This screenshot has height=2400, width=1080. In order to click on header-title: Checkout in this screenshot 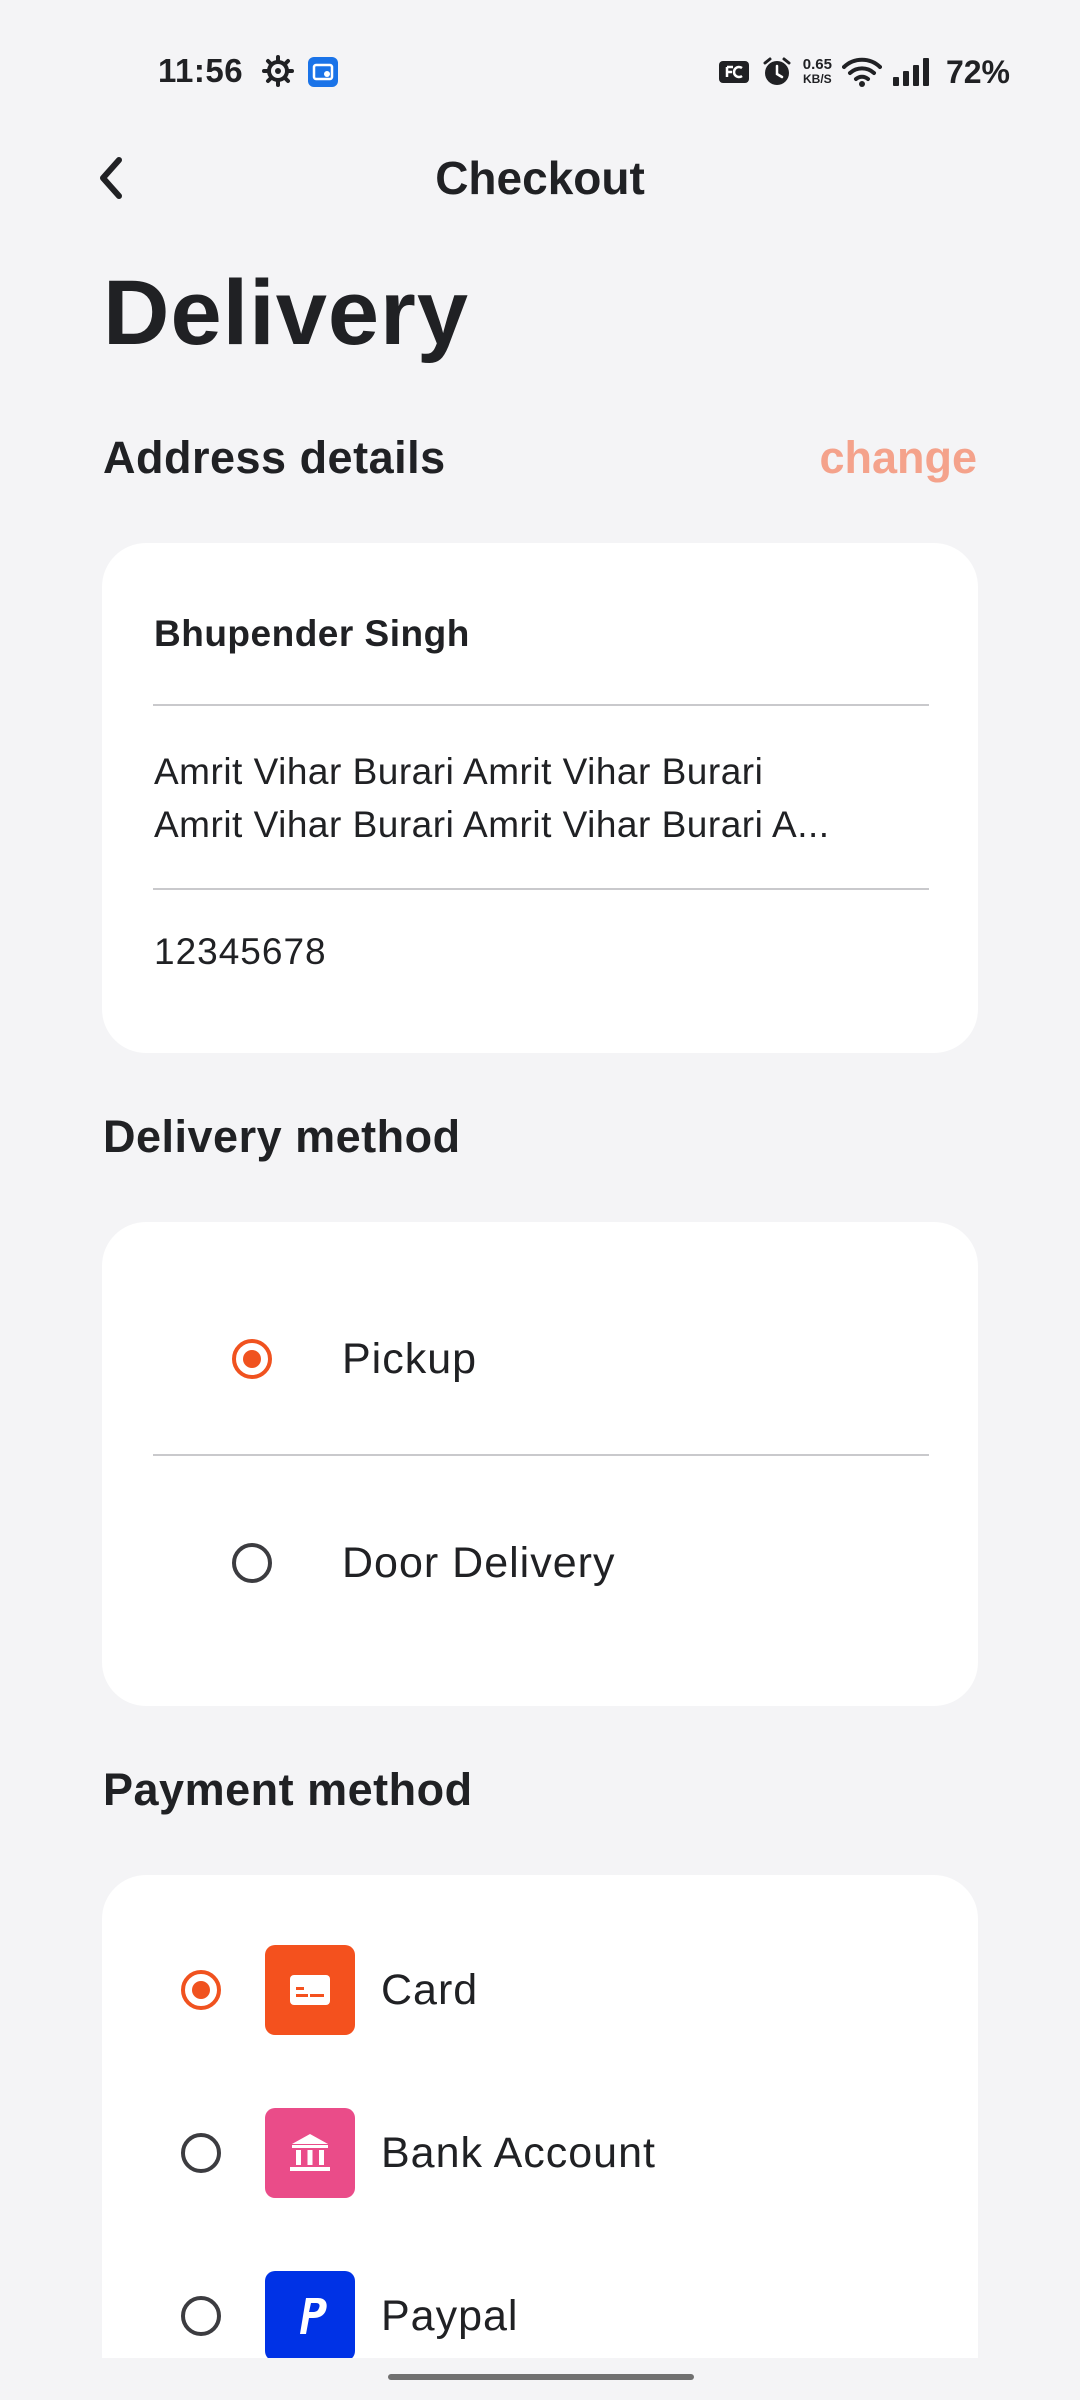, I will do `click(540, 178)`.